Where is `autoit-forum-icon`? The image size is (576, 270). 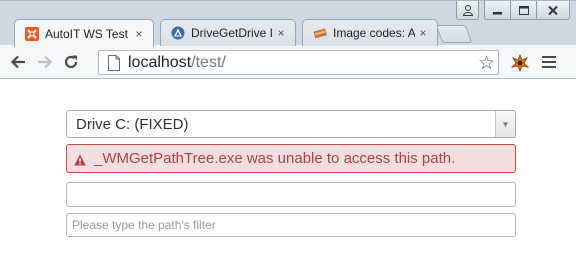 autoit-forum-icon is located at coordinates (178, 33).